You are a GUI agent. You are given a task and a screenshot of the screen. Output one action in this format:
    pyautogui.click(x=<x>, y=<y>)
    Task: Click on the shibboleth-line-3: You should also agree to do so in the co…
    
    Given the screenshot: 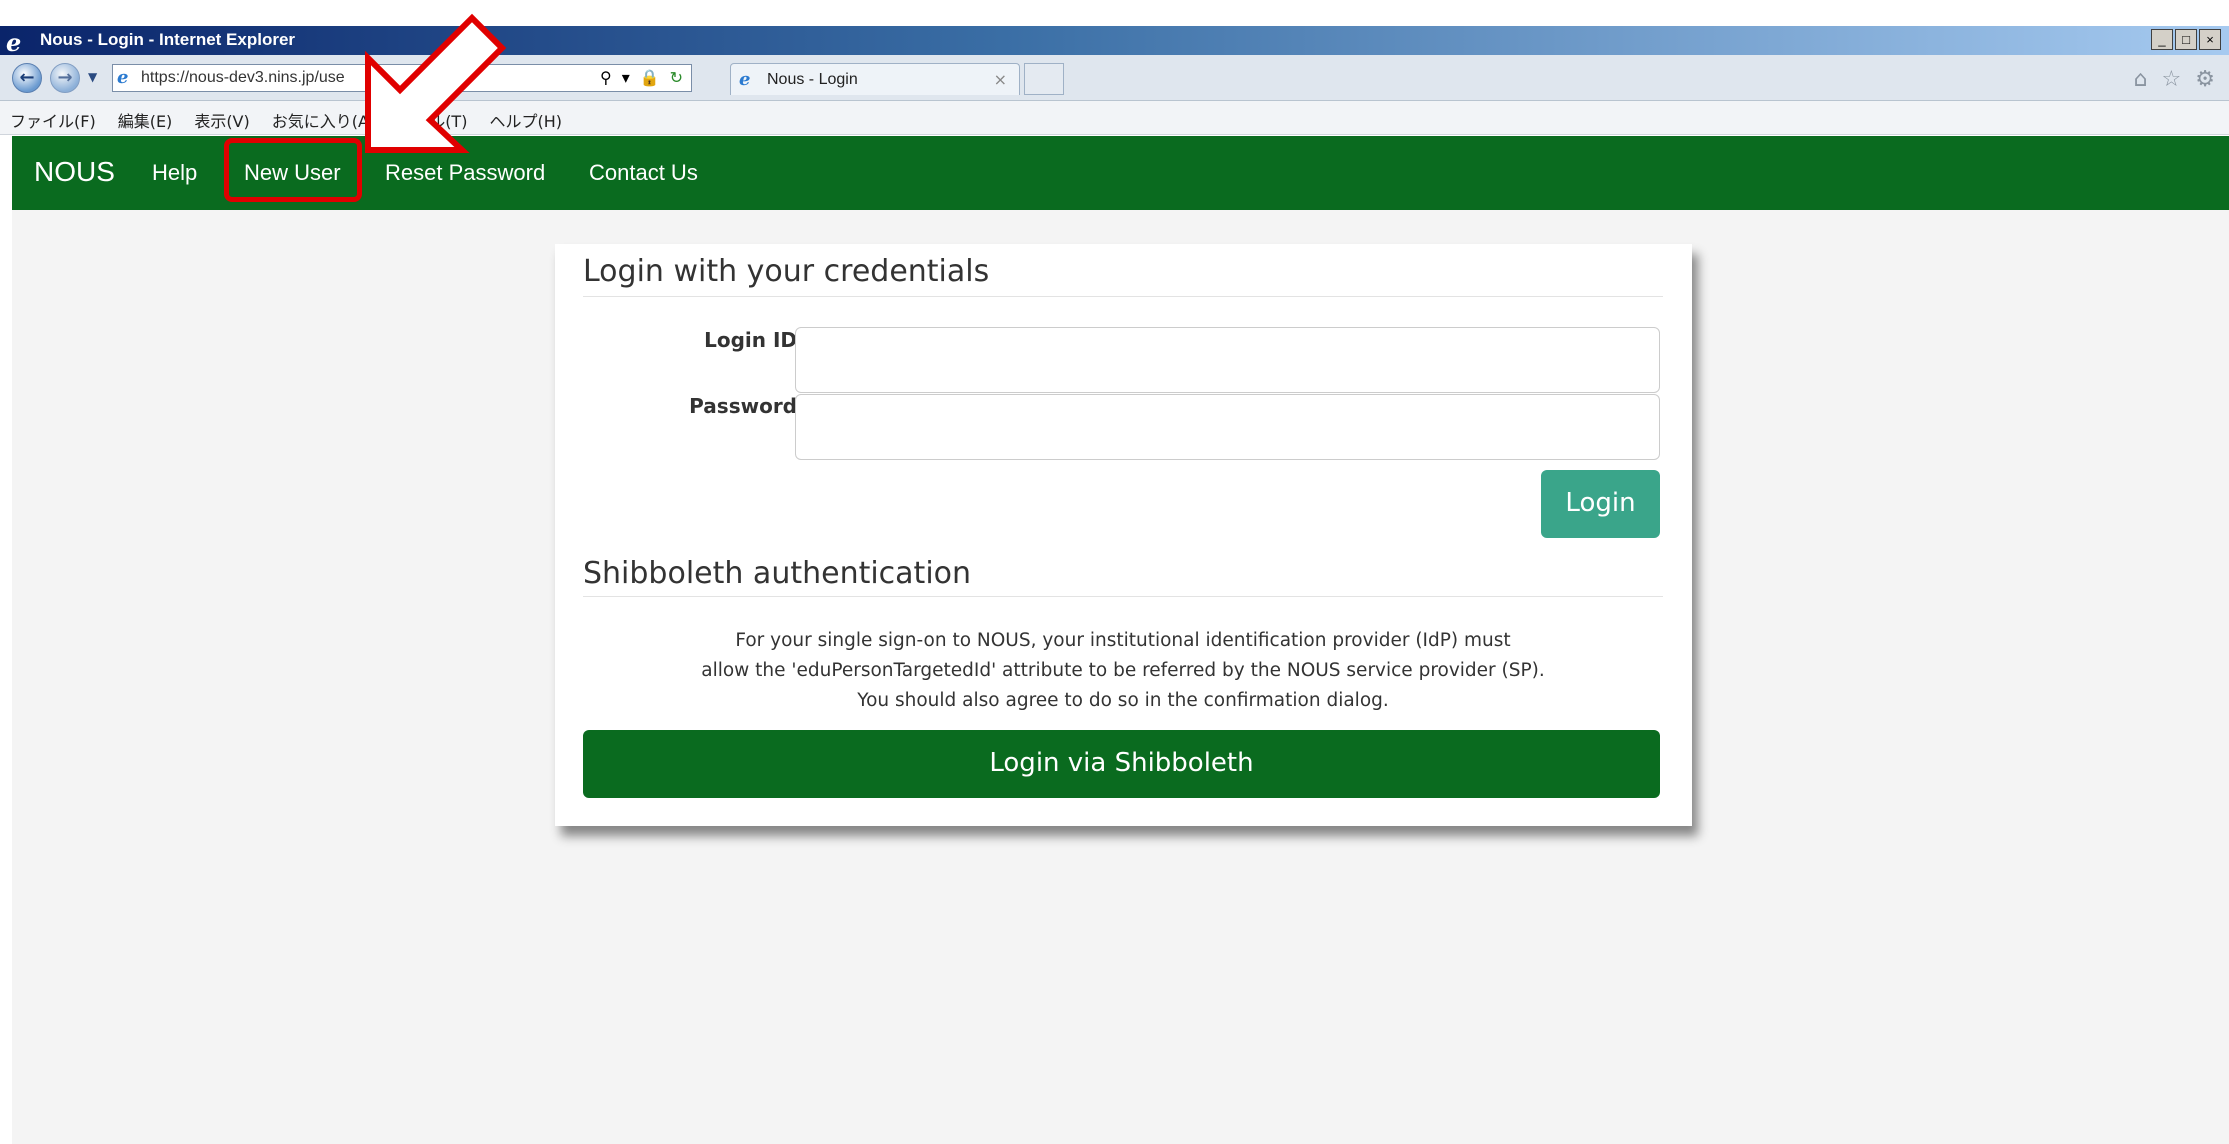 What is the action you would take?
    pyautogui.click(x=1123, y=700)
    